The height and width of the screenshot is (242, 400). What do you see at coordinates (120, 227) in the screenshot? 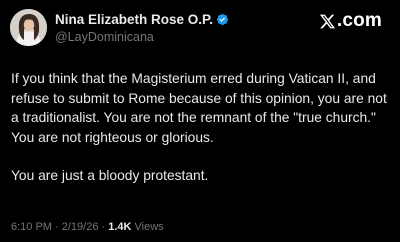
I see `views-count: 1.4K` at bounding box center [120, 227].